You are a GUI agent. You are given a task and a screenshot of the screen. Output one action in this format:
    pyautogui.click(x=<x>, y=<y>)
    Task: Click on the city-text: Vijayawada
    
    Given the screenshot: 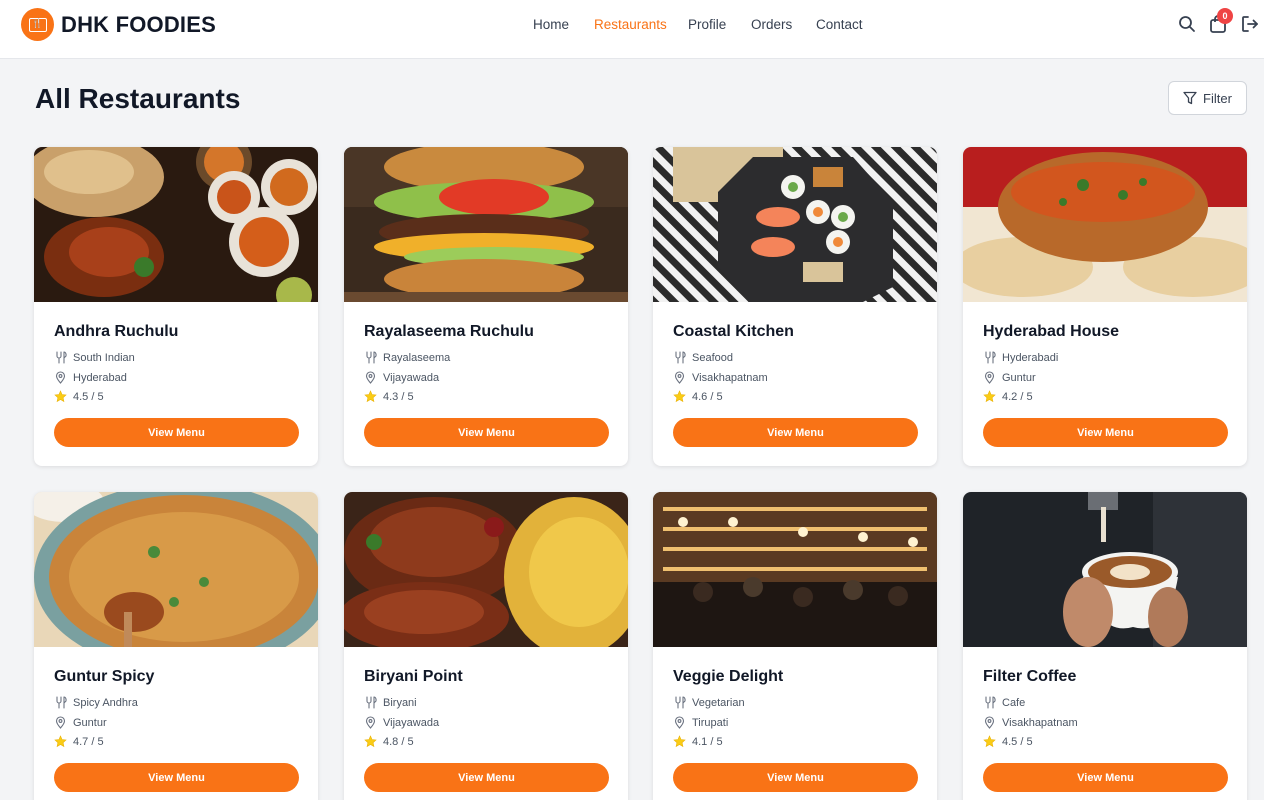 What is the action you would take?
    pyautogui.click(x=411, y=377)
    